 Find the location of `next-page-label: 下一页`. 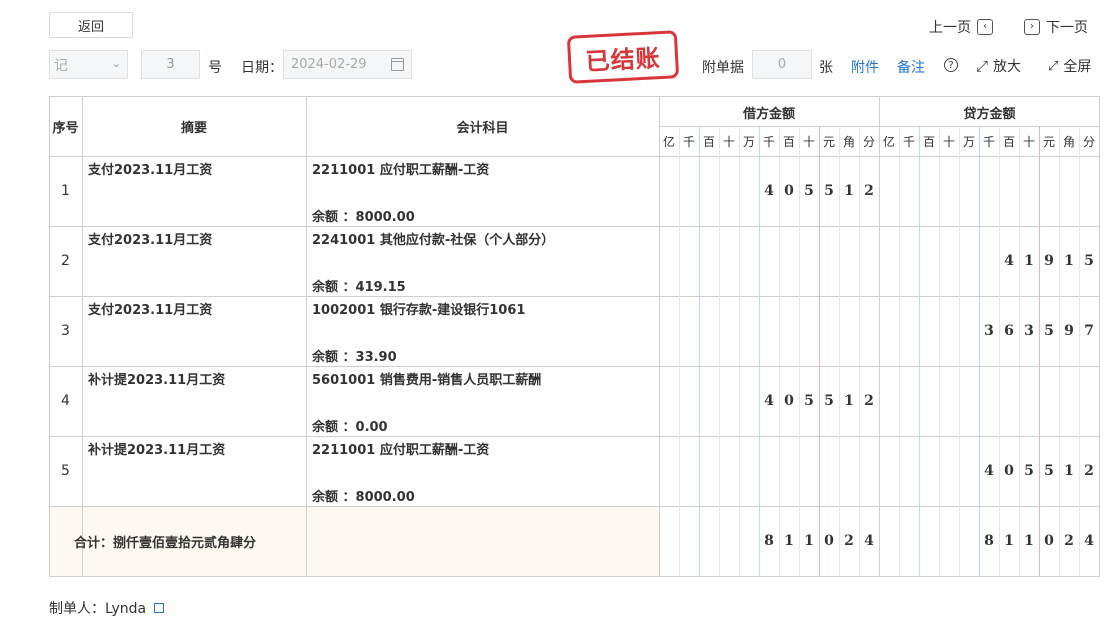

next-page-label: 下一页 is located at coordinates (1067, 28).